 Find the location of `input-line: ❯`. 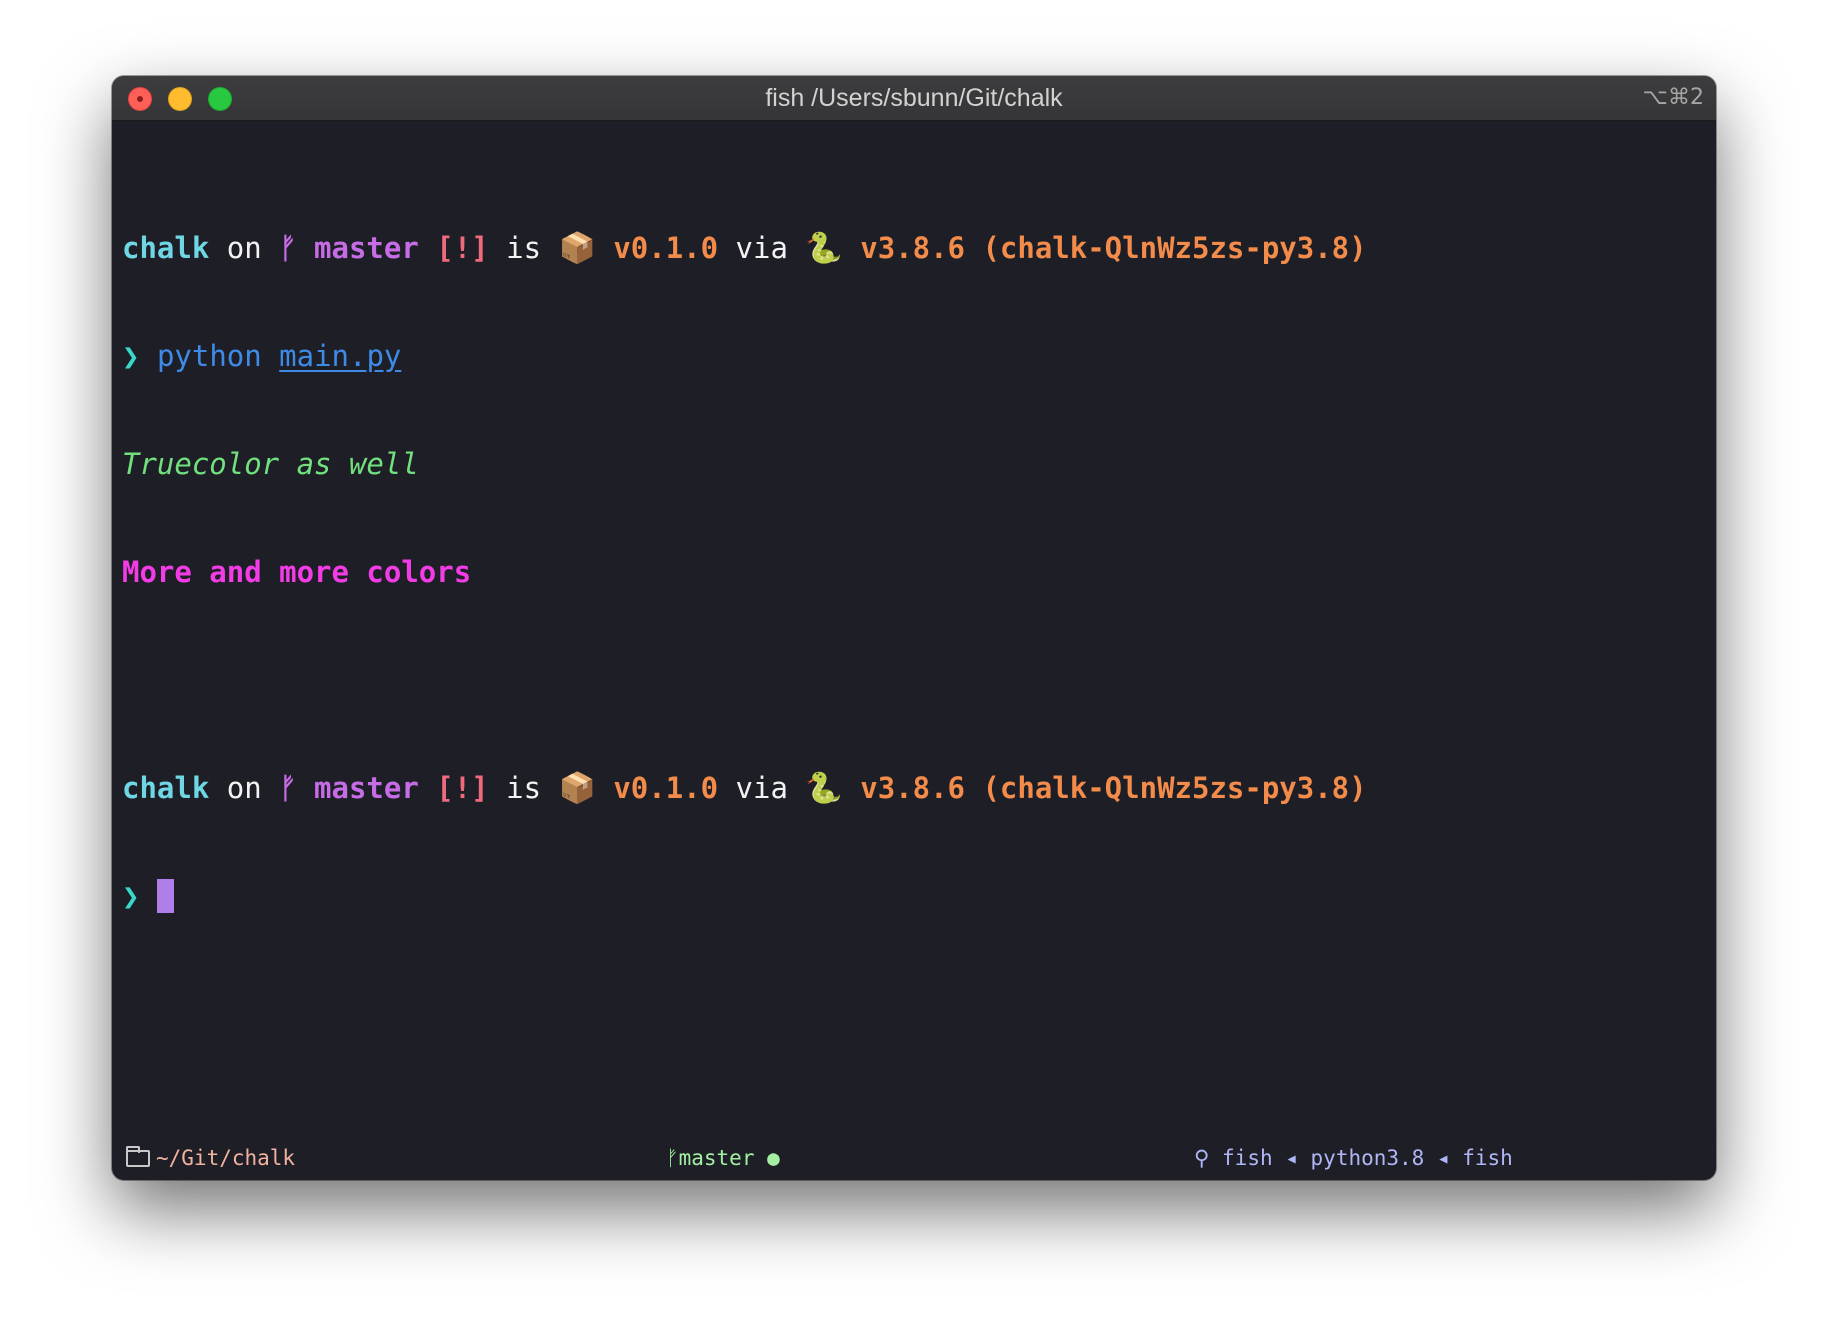

input-line: ❯ is located at coordinates (744, 896).